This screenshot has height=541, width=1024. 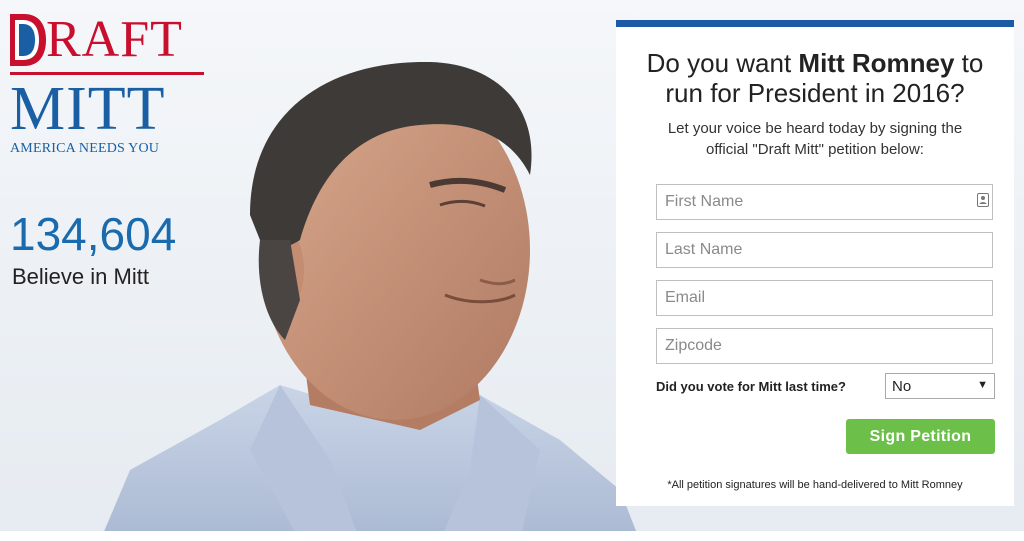 I want to click on page-bottom-strip, so click(x=512, y=536).